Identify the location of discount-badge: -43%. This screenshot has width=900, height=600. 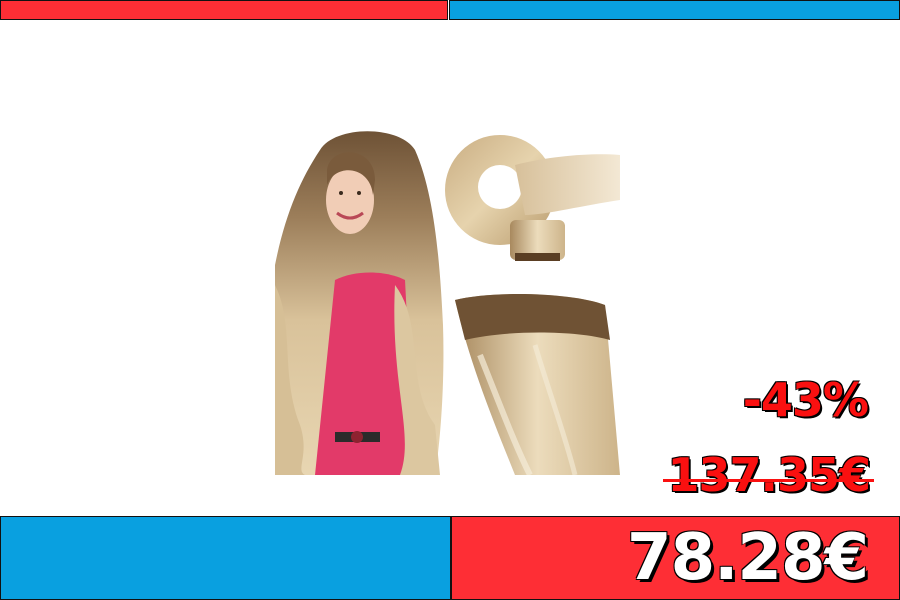
(805, 400).